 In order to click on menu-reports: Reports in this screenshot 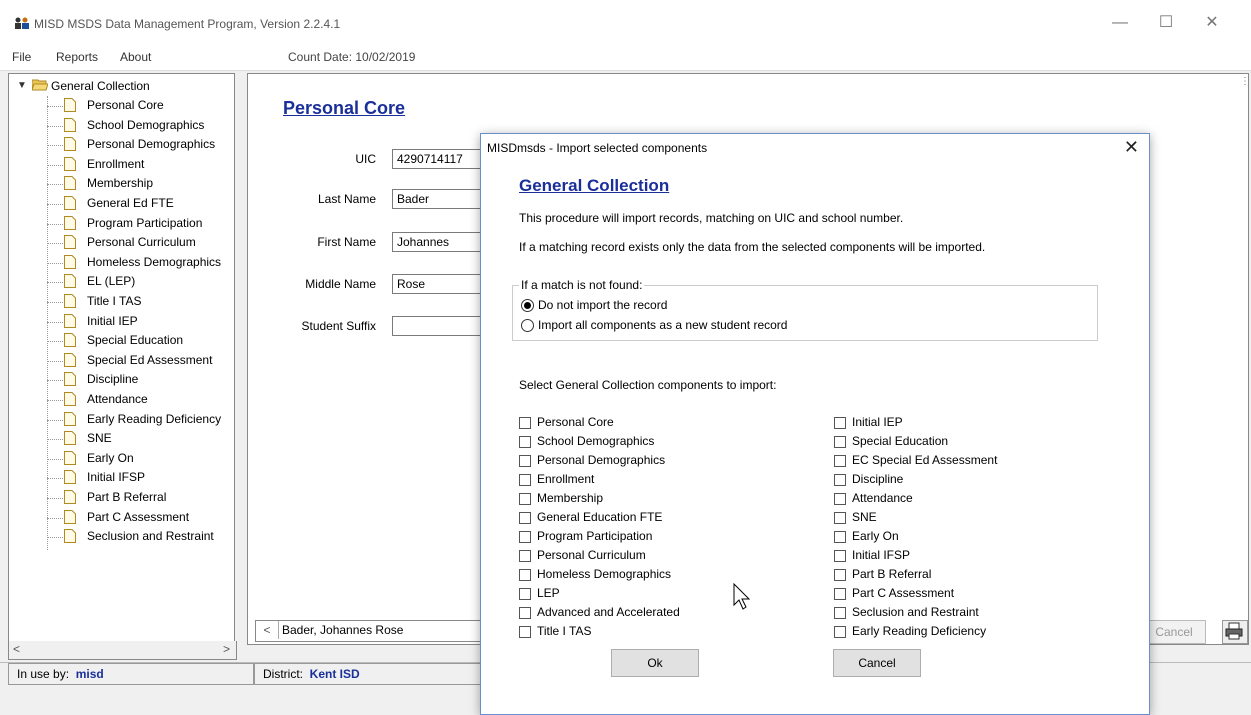, I will do `click(77, 57)`.